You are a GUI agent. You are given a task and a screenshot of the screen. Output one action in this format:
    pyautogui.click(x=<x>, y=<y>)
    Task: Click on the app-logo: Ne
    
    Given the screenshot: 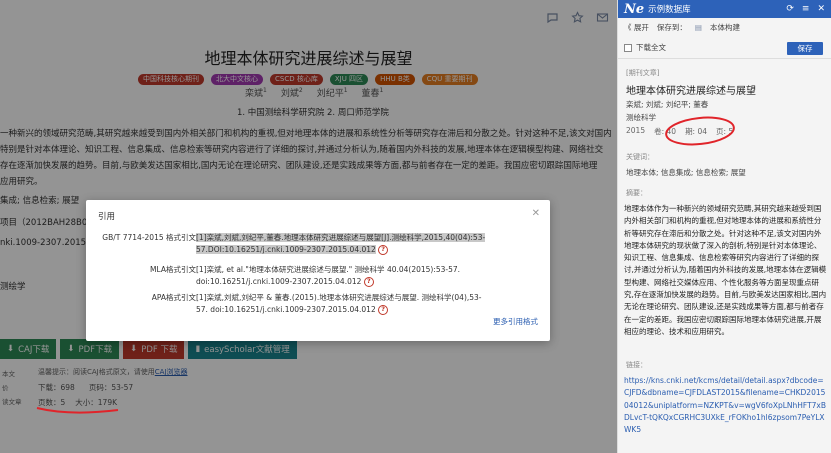 What is the action you would take?
    pyautogui.click(x=634, y=9)
    